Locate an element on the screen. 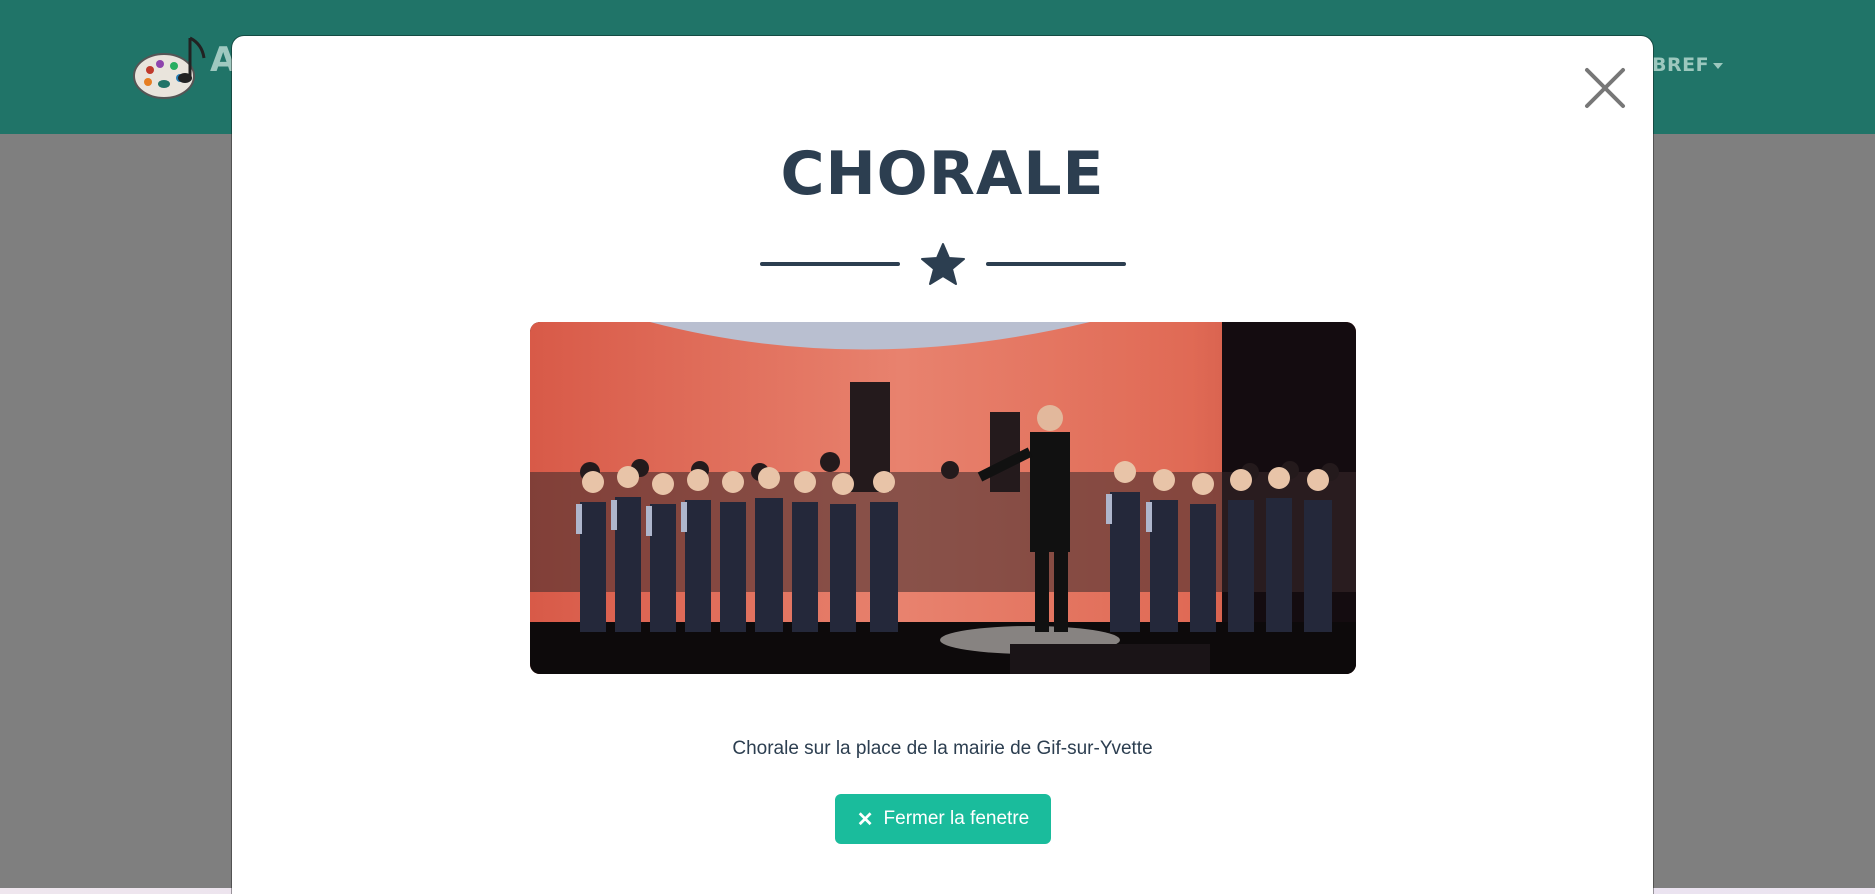 The width and height of the screenshot is (1875, 894). close-window-button-label: Fermer la fenetre is located at coordinates (956, 818).